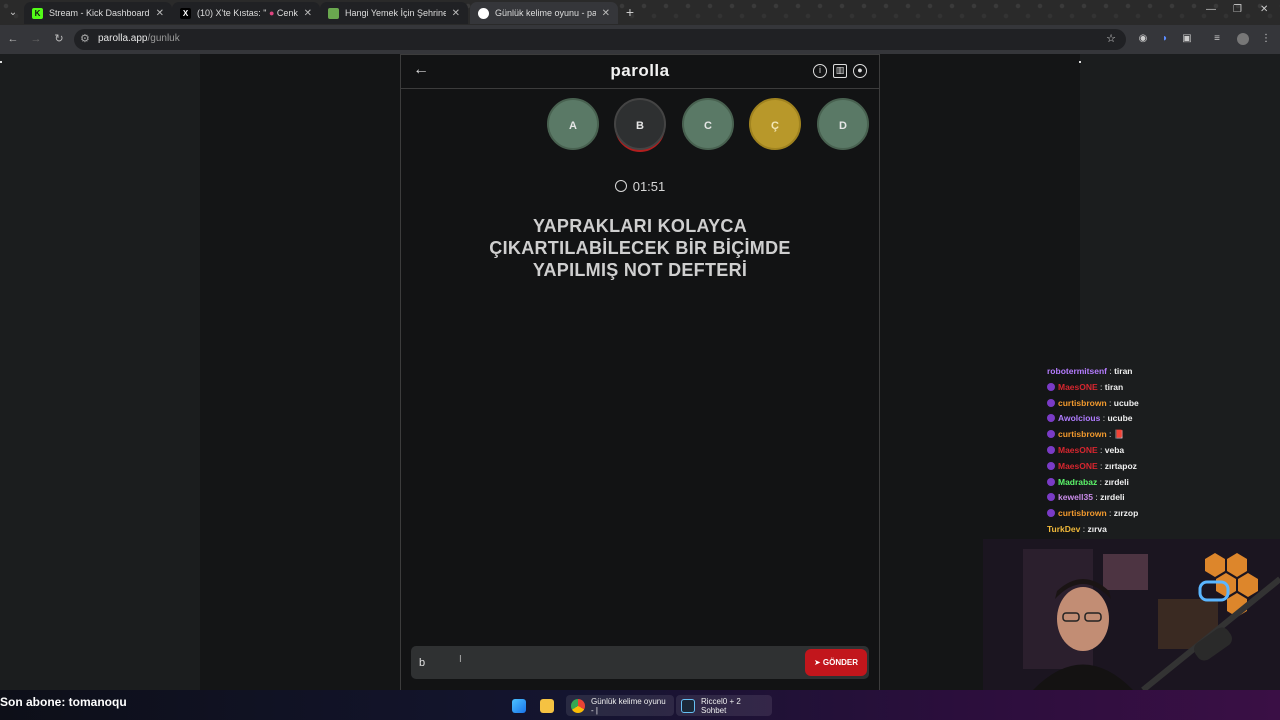 The height and width of the screenshot is (720, 1280). I want to click on incognito-extension-icon: ◉, so click(1143, 39).